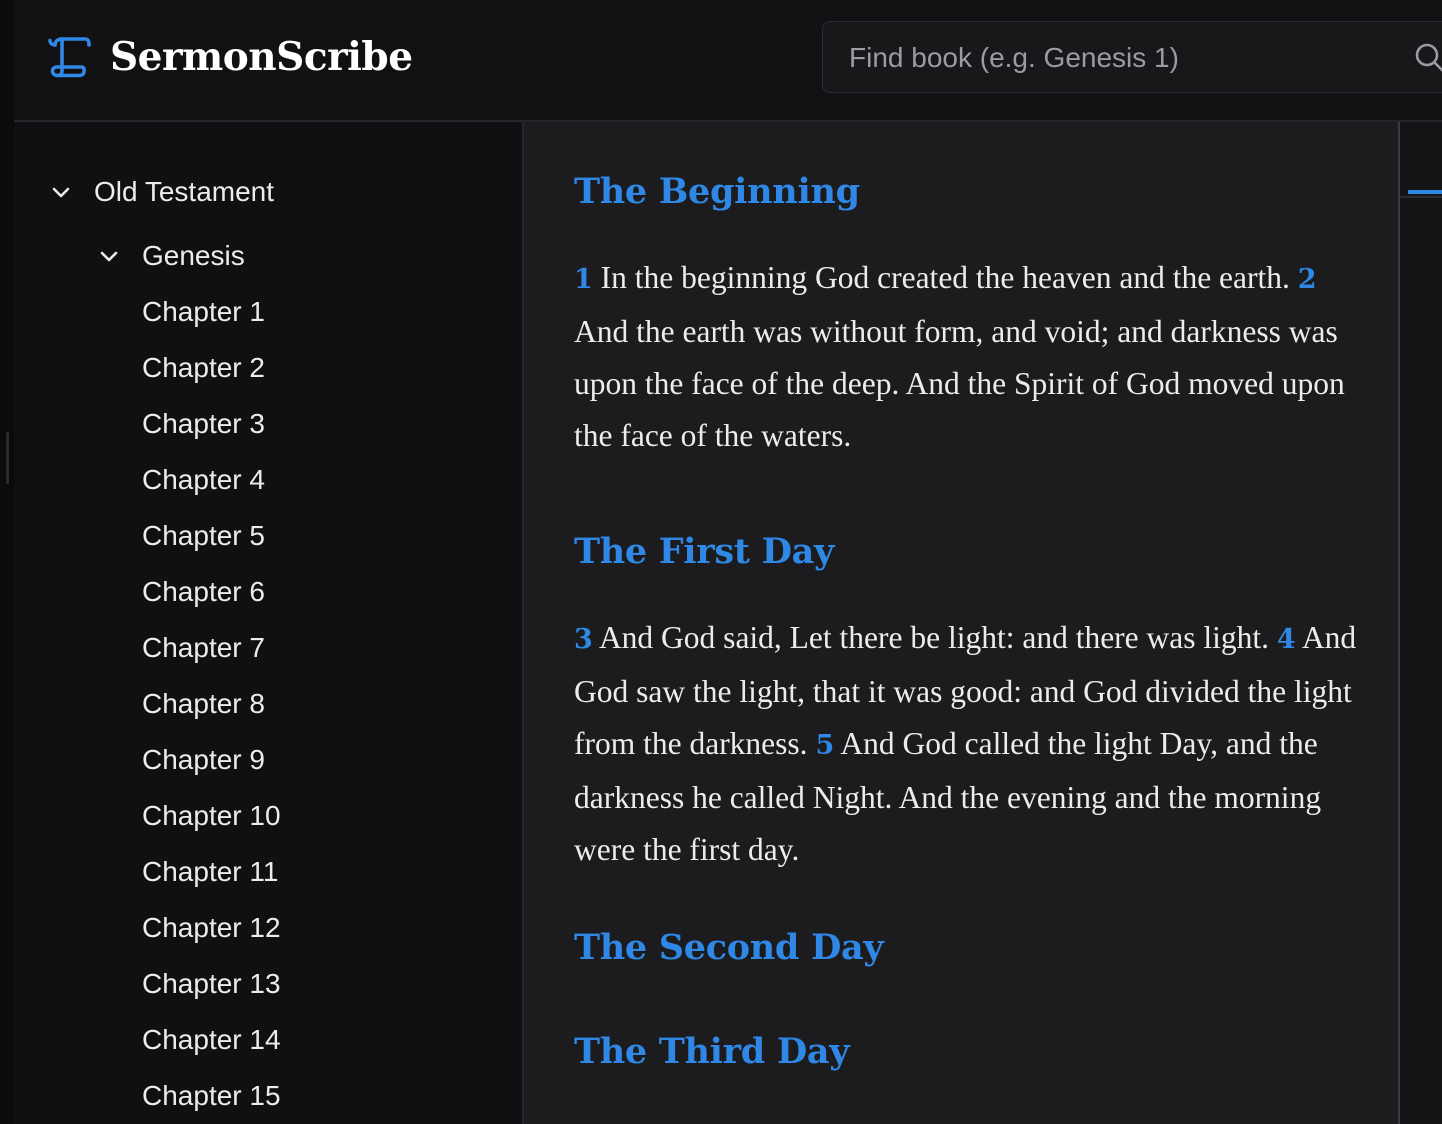 This screenshot has height=1124, width=1442. Describe the element at coordinates (1425, 192) in the screenshot. I see `active-tab-indicator` at that location.